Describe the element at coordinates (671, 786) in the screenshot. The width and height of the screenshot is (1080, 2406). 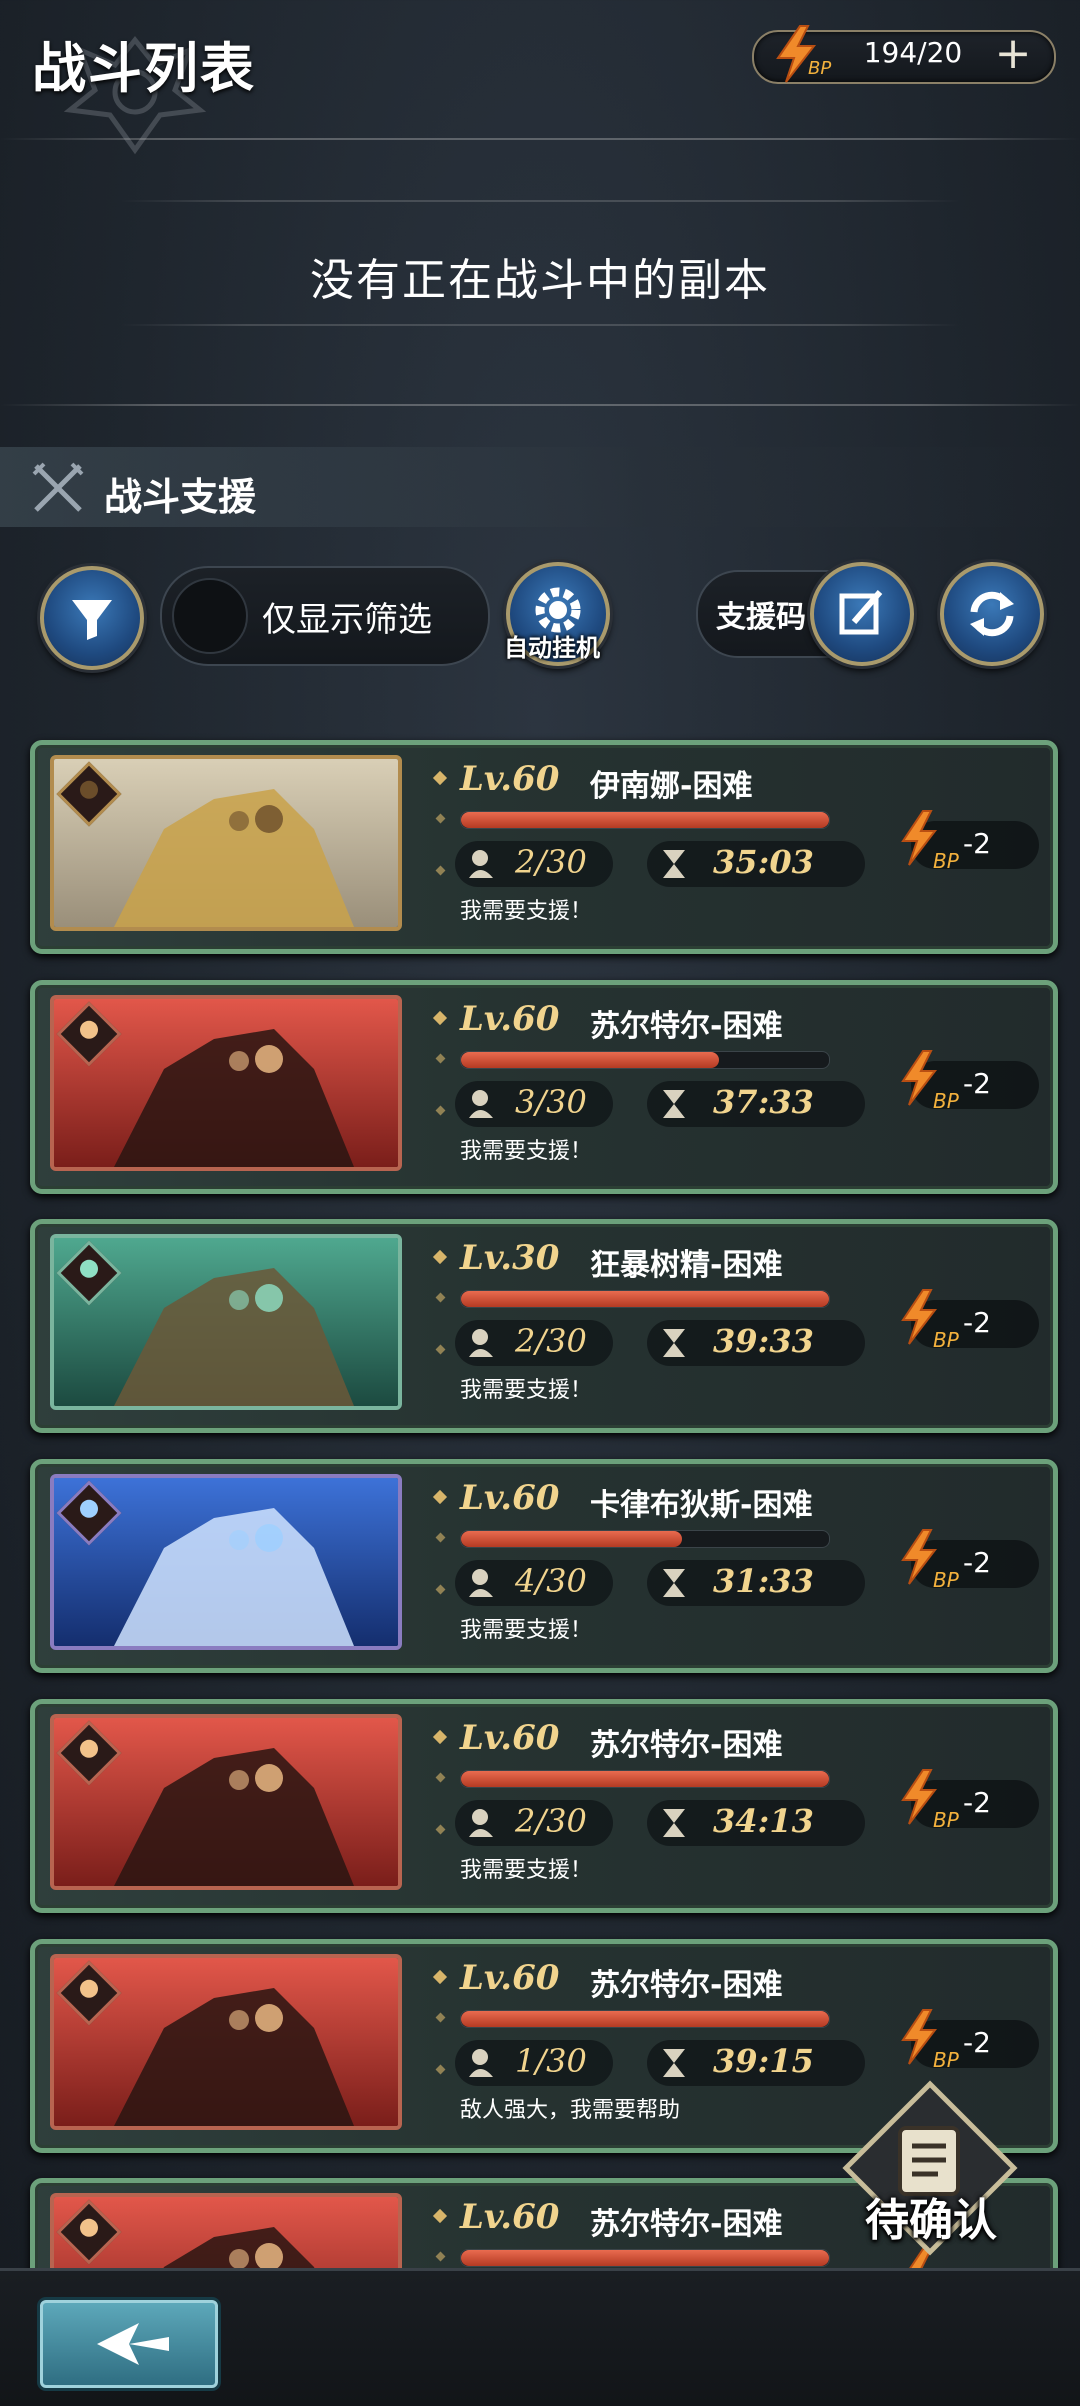
I see `boss-name: 伊南娜-困难` at that location.